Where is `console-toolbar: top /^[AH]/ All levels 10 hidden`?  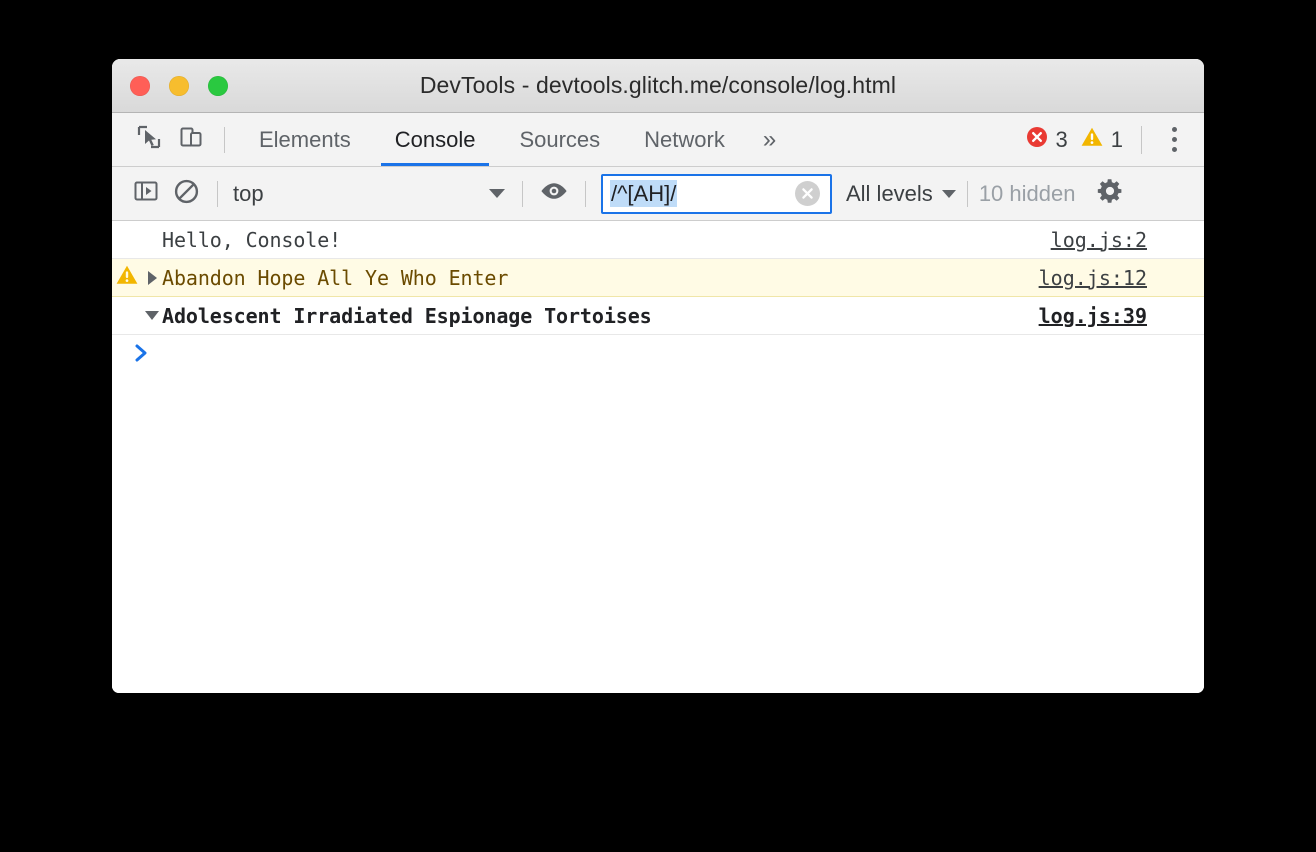 console-toolbar: top /^[AH]/ All levels 10 hidden is located at coordinates (658, 194).